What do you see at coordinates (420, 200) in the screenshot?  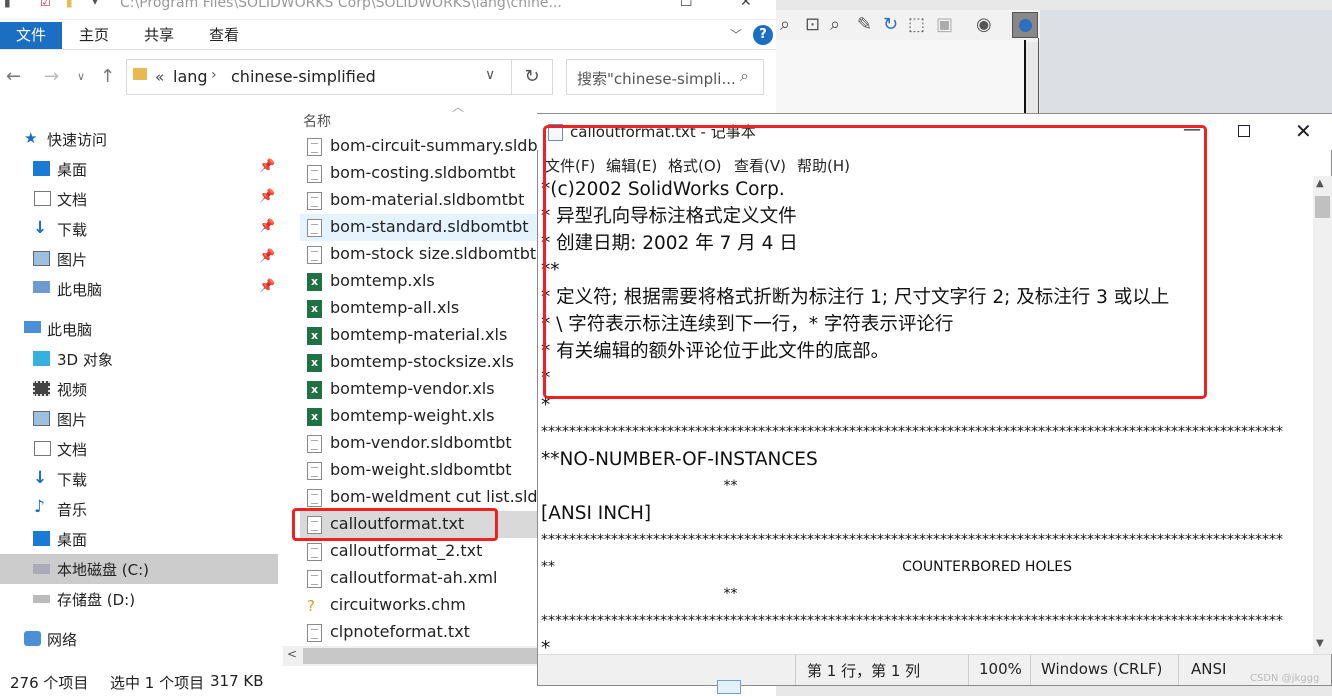 I see `file-row: bom-material.sldbomtbt` at bounding box center [420, 200].